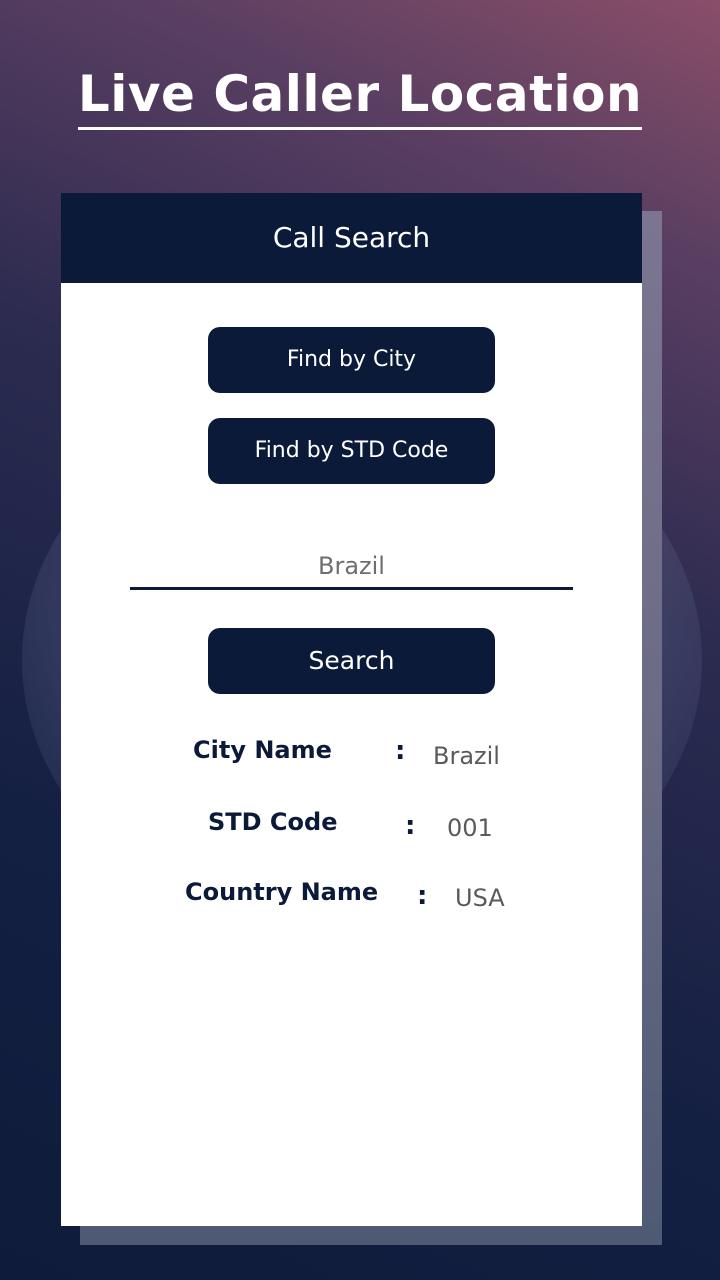 This screenshot has width=720, height=1280. Describe the element at coordinates (273, 822) in the screenshot. I see `std-code-label: STD Code` at that location.